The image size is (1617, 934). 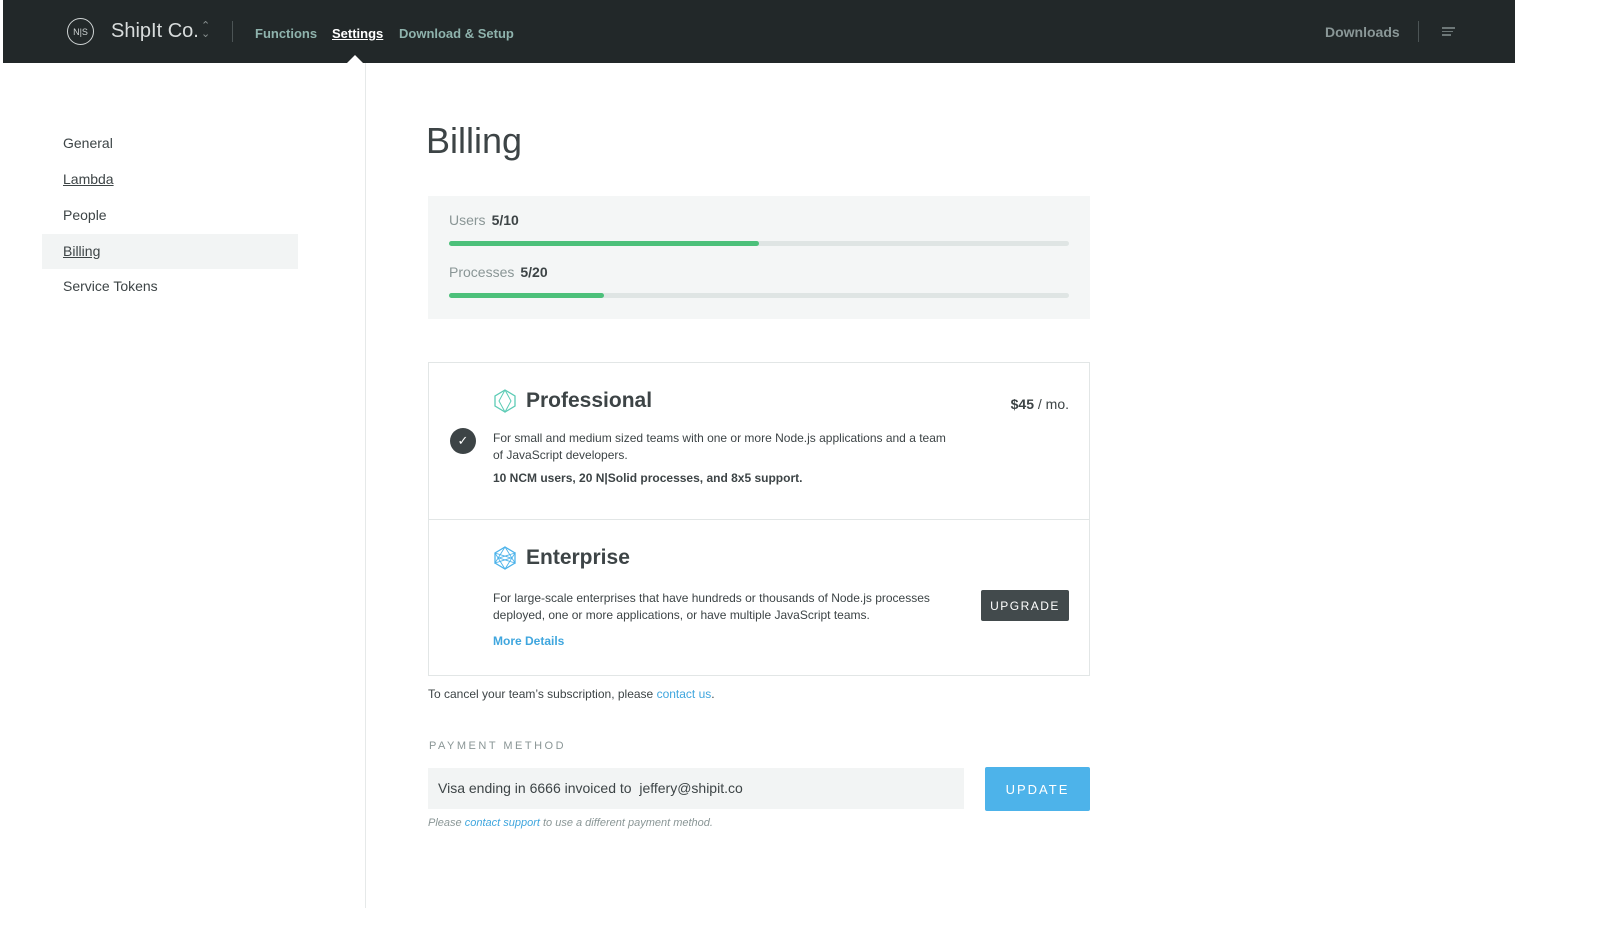 I want to click on processes-progress-fill, so click(x=526, y=295).